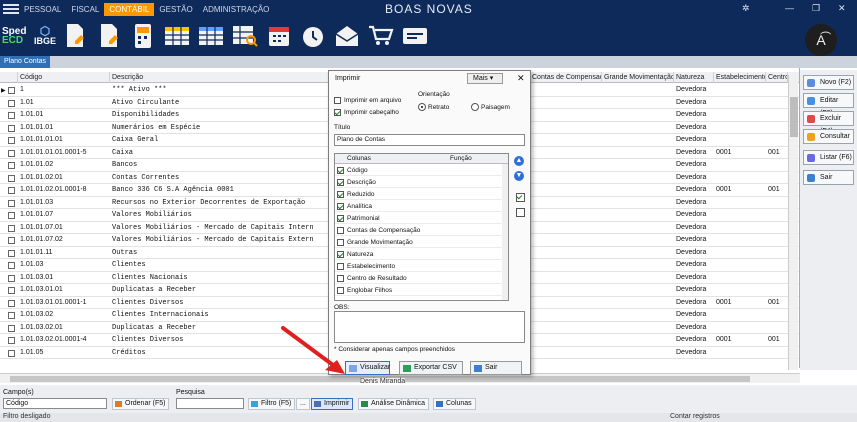 The height and width of the screenshot is (422, 857). Describe the element at coordinates (777, 77) in the screenshot. I see `header-centro: Centro` at that location.